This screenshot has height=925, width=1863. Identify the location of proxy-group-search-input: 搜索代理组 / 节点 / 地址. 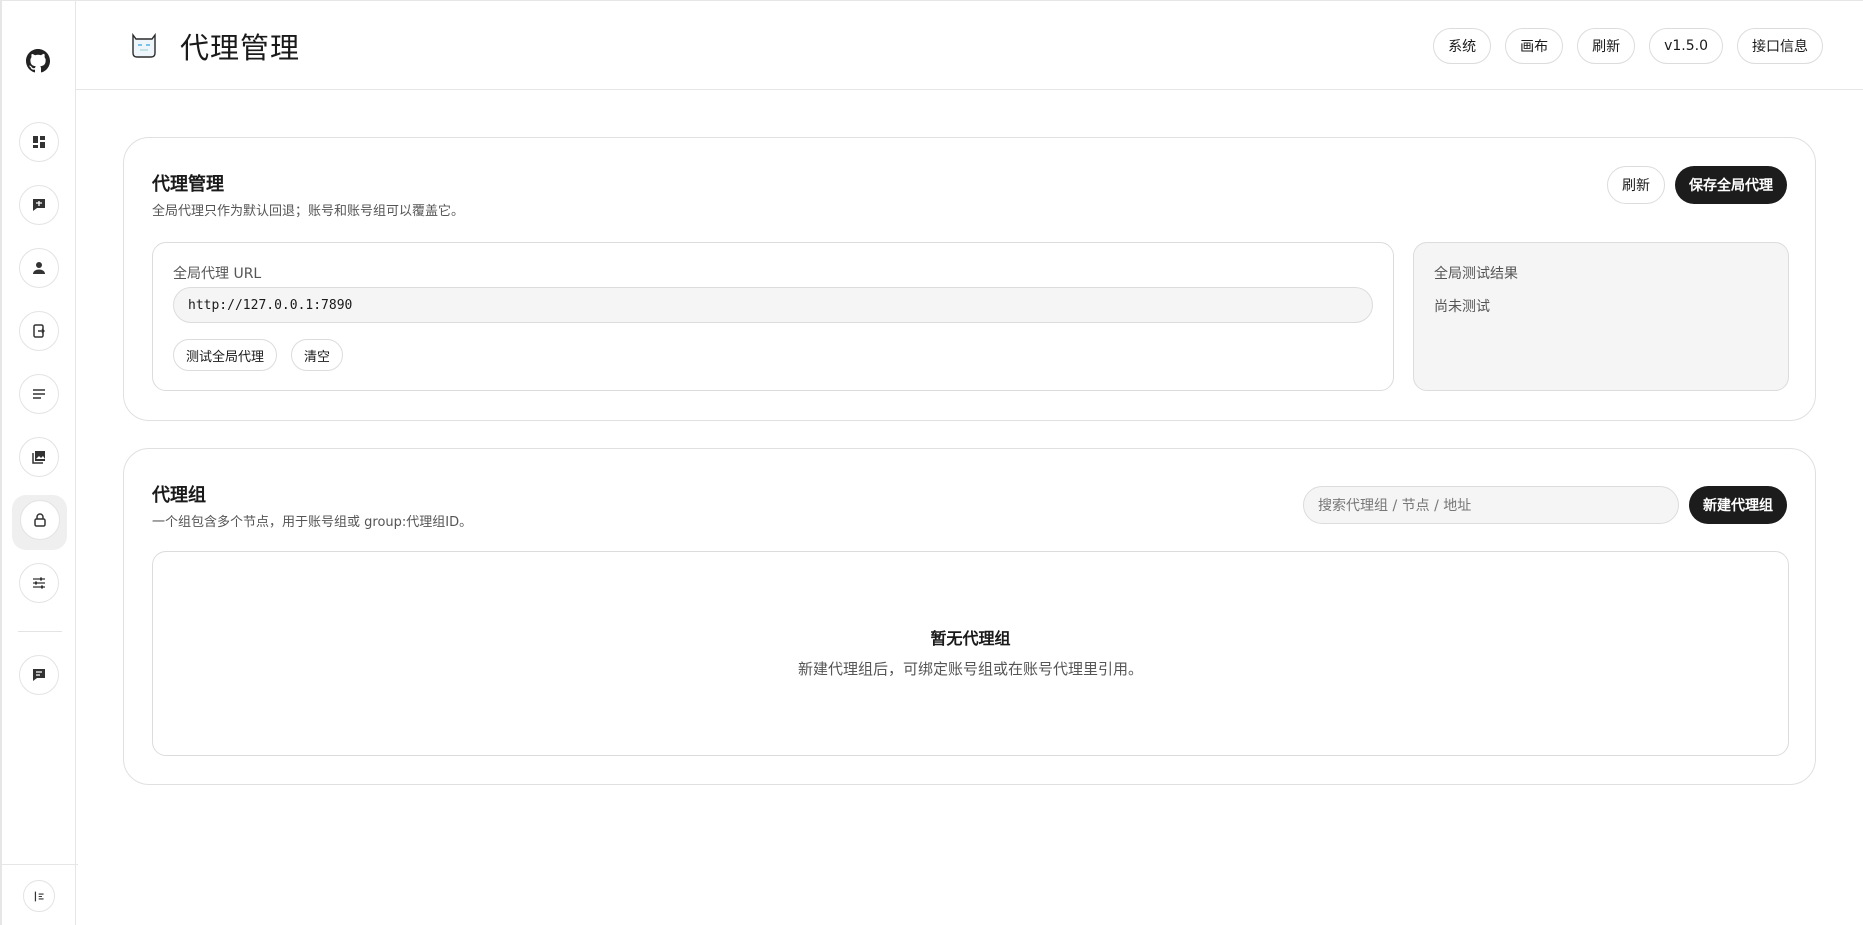
(1491, 505).